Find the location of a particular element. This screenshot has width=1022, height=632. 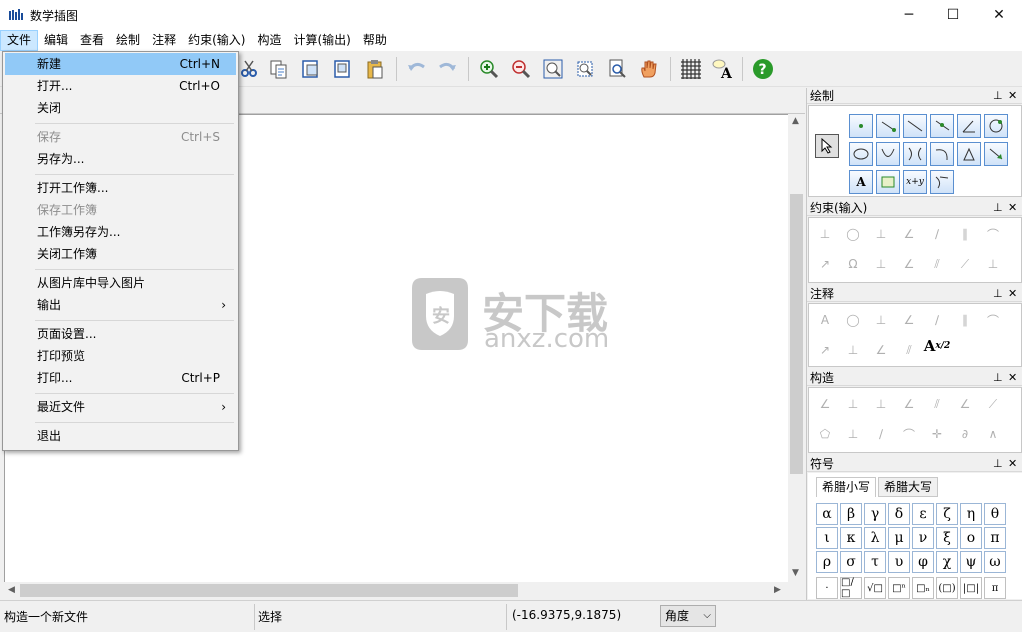

constraint-midpoint-icon: ⊥ is located at coordinates (881, 264).